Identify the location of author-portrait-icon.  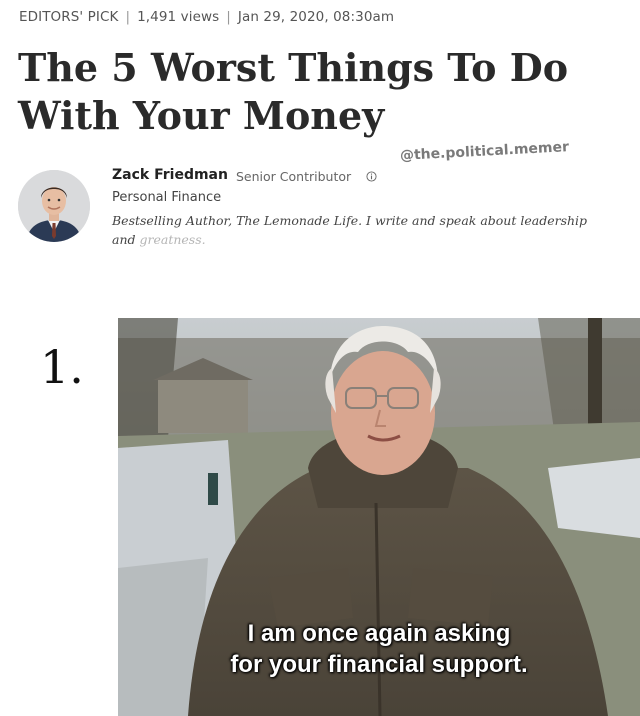
(54, 206).